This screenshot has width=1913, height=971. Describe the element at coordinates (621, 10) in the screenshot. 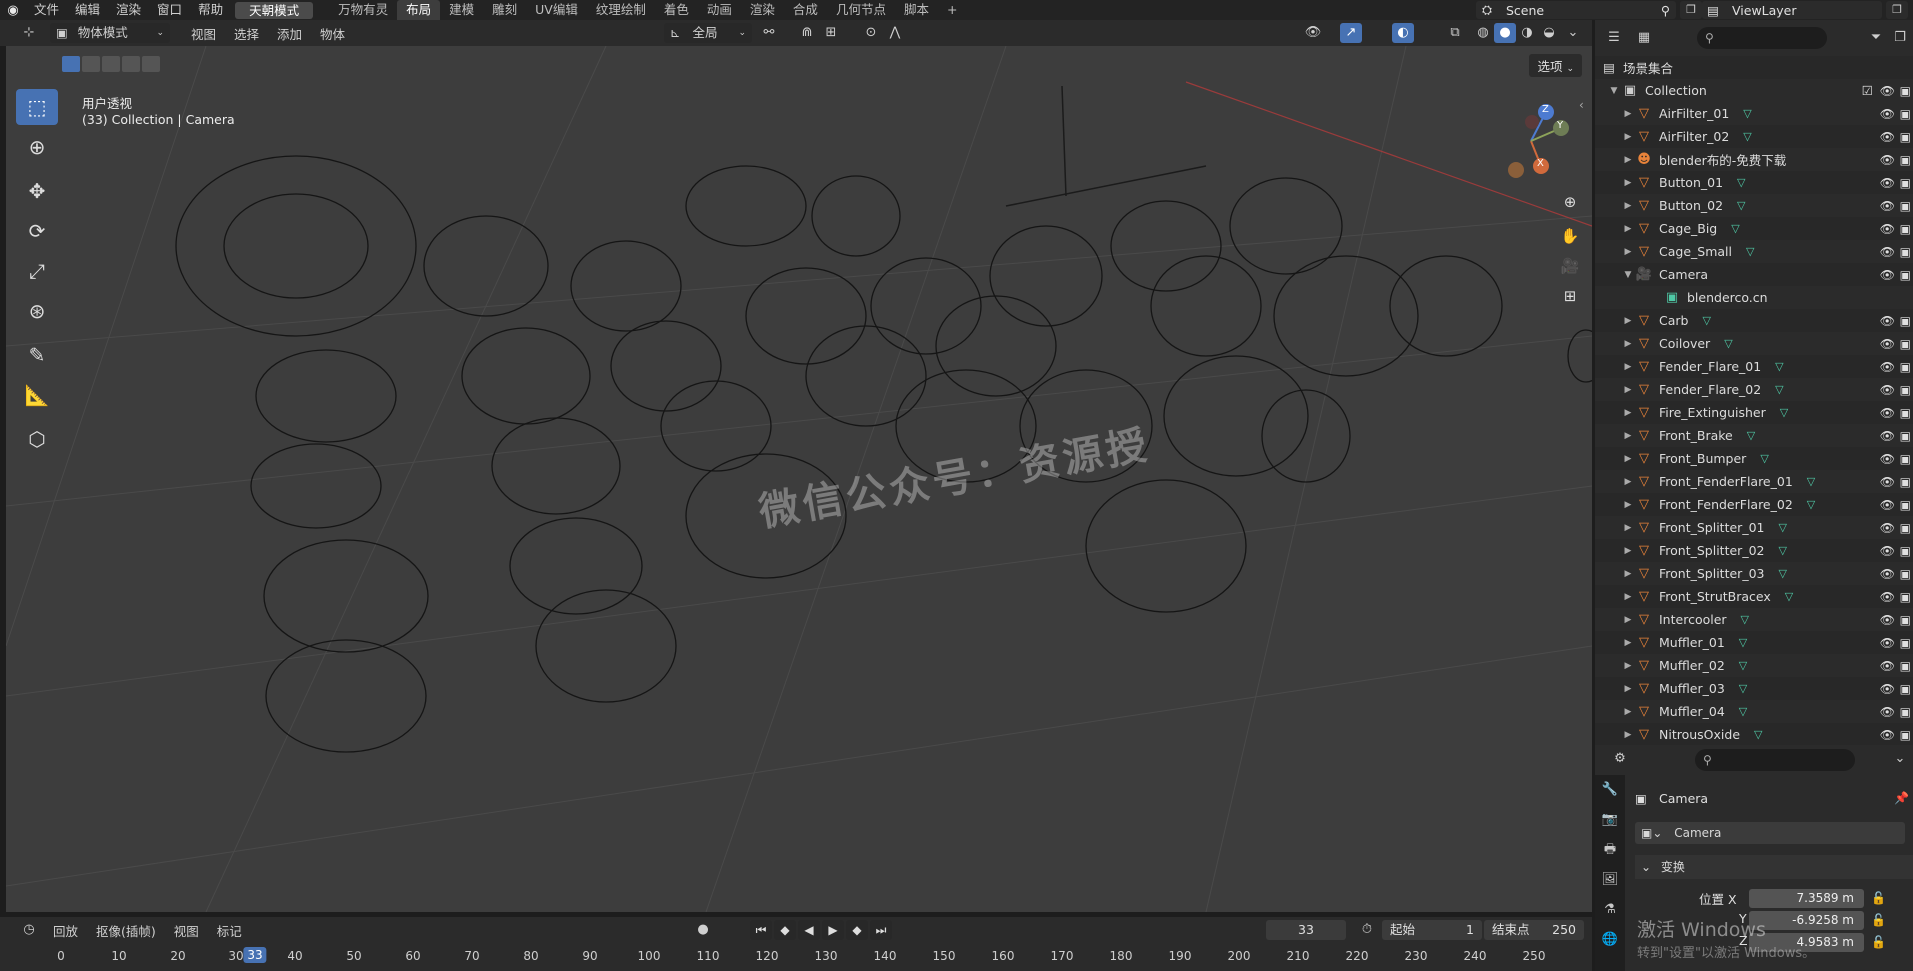

I see `tab-workspace-texture: 纹理绘制` at that location.